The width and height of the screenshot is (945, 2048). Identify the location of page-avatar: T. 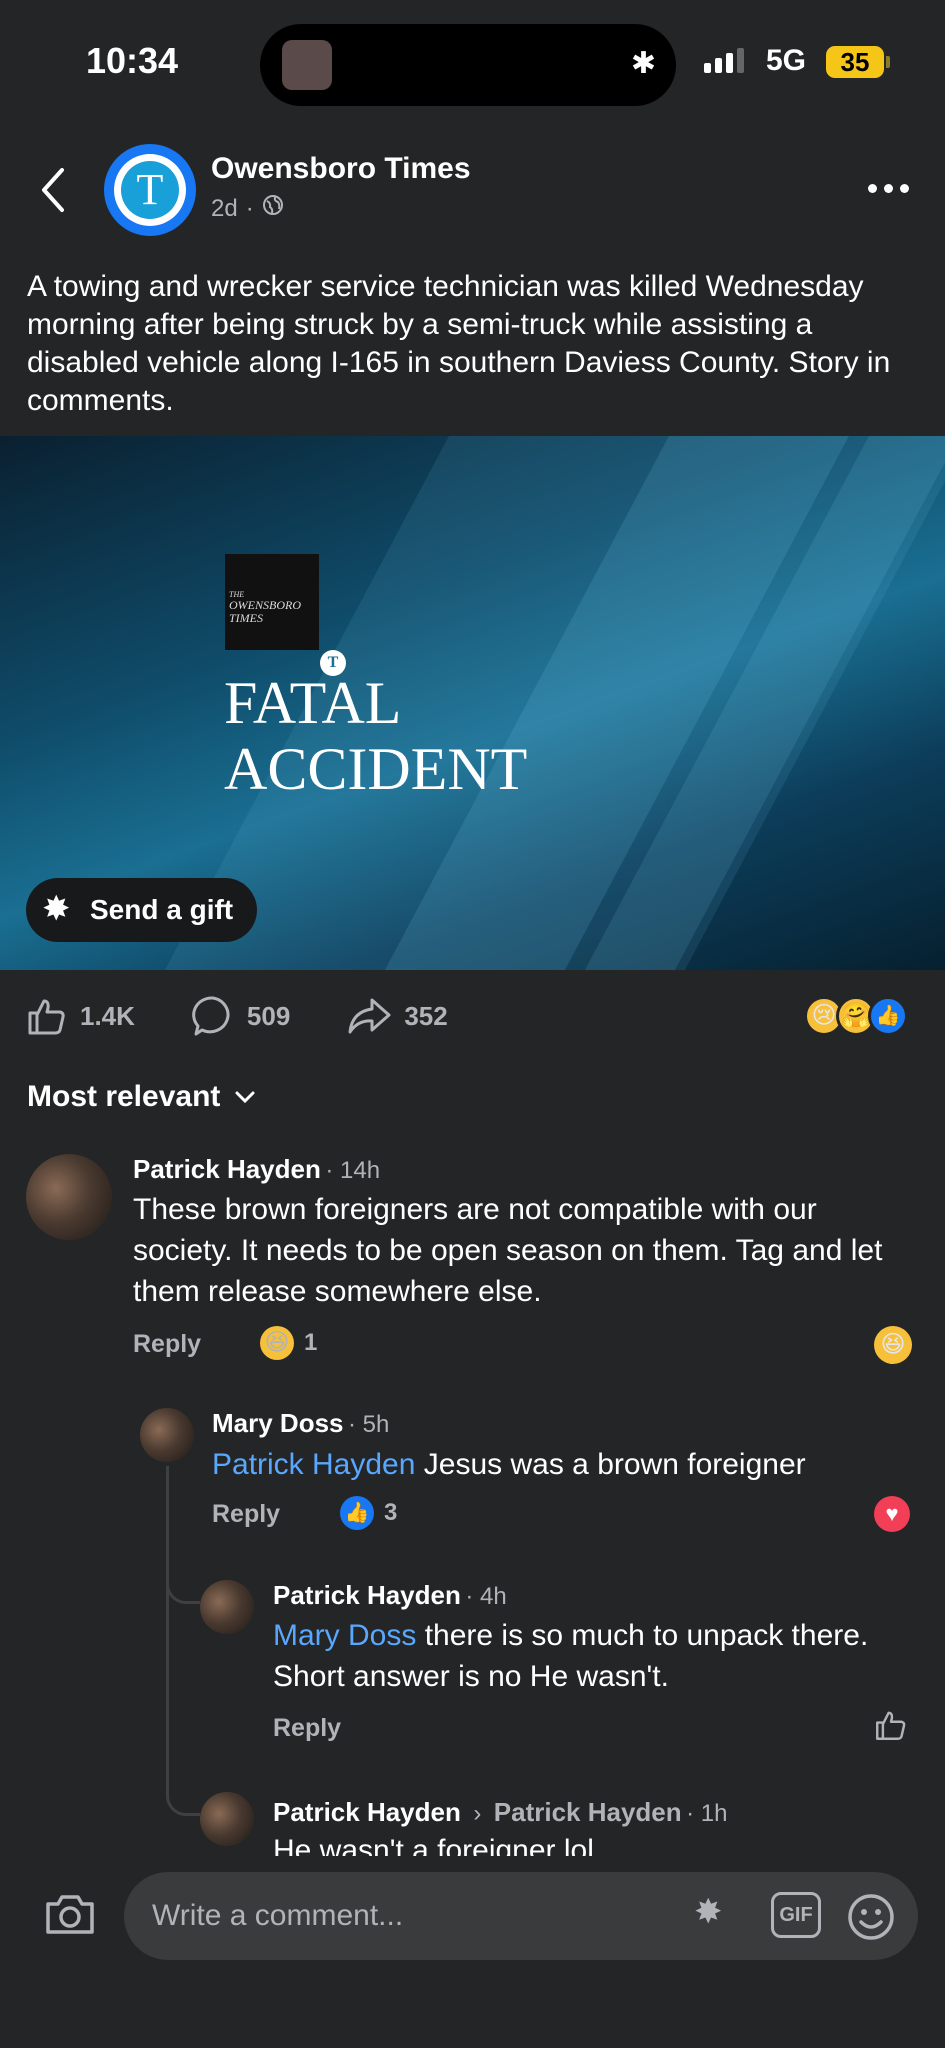
(150, 190).